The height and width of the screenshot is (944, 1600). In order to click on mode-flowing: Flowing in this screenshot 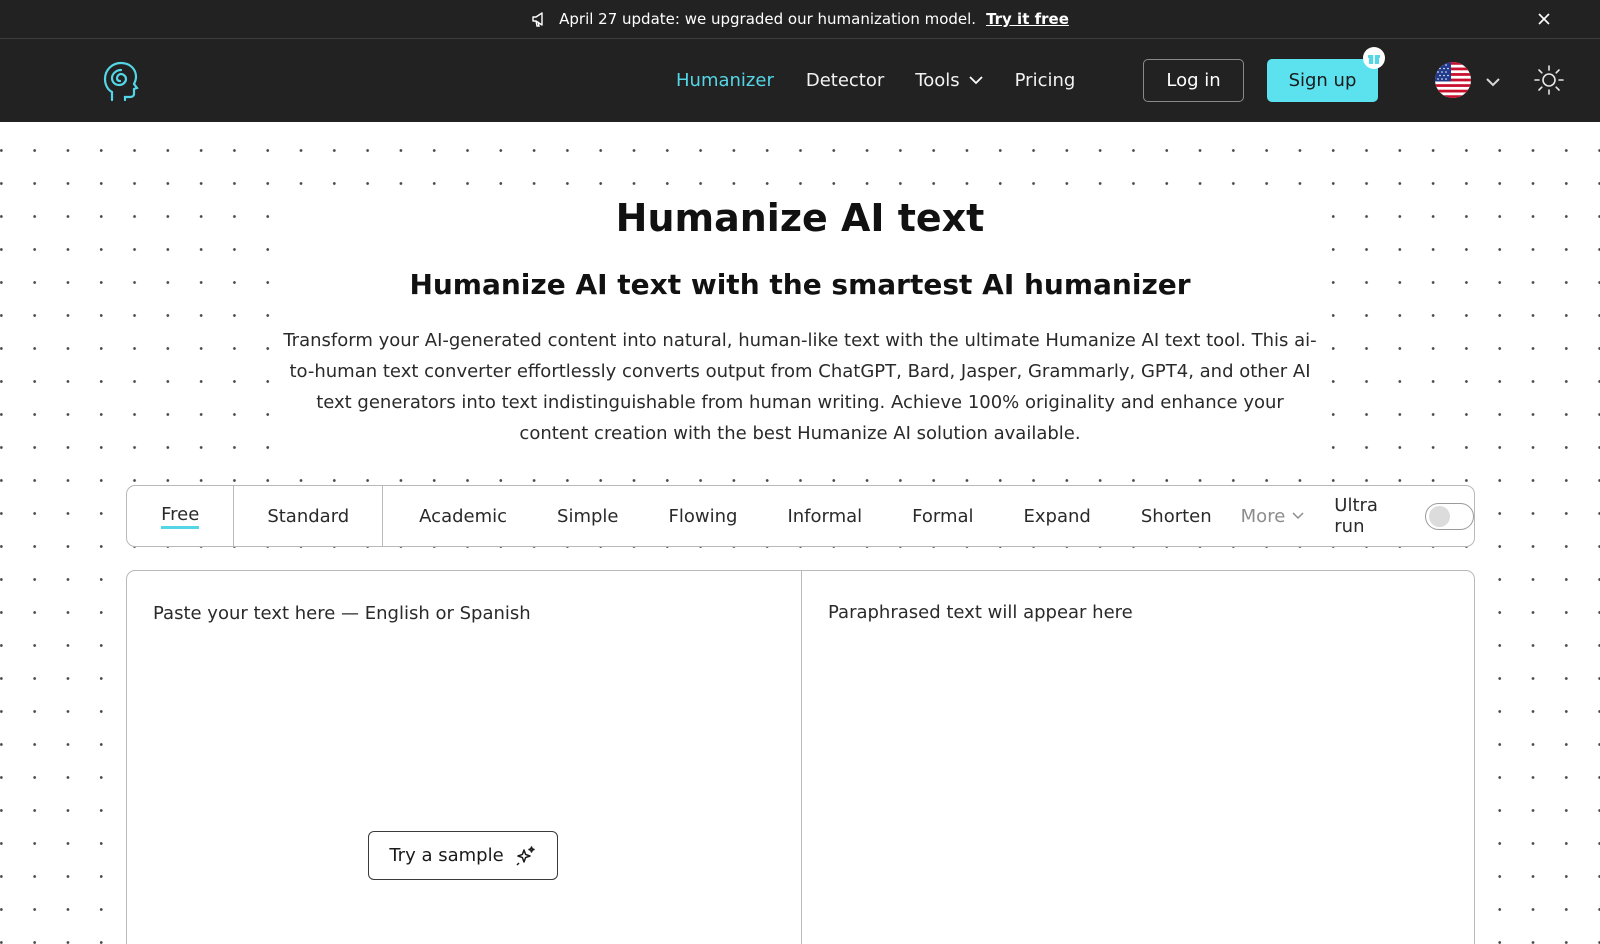, I will do `click(703, 516)`.